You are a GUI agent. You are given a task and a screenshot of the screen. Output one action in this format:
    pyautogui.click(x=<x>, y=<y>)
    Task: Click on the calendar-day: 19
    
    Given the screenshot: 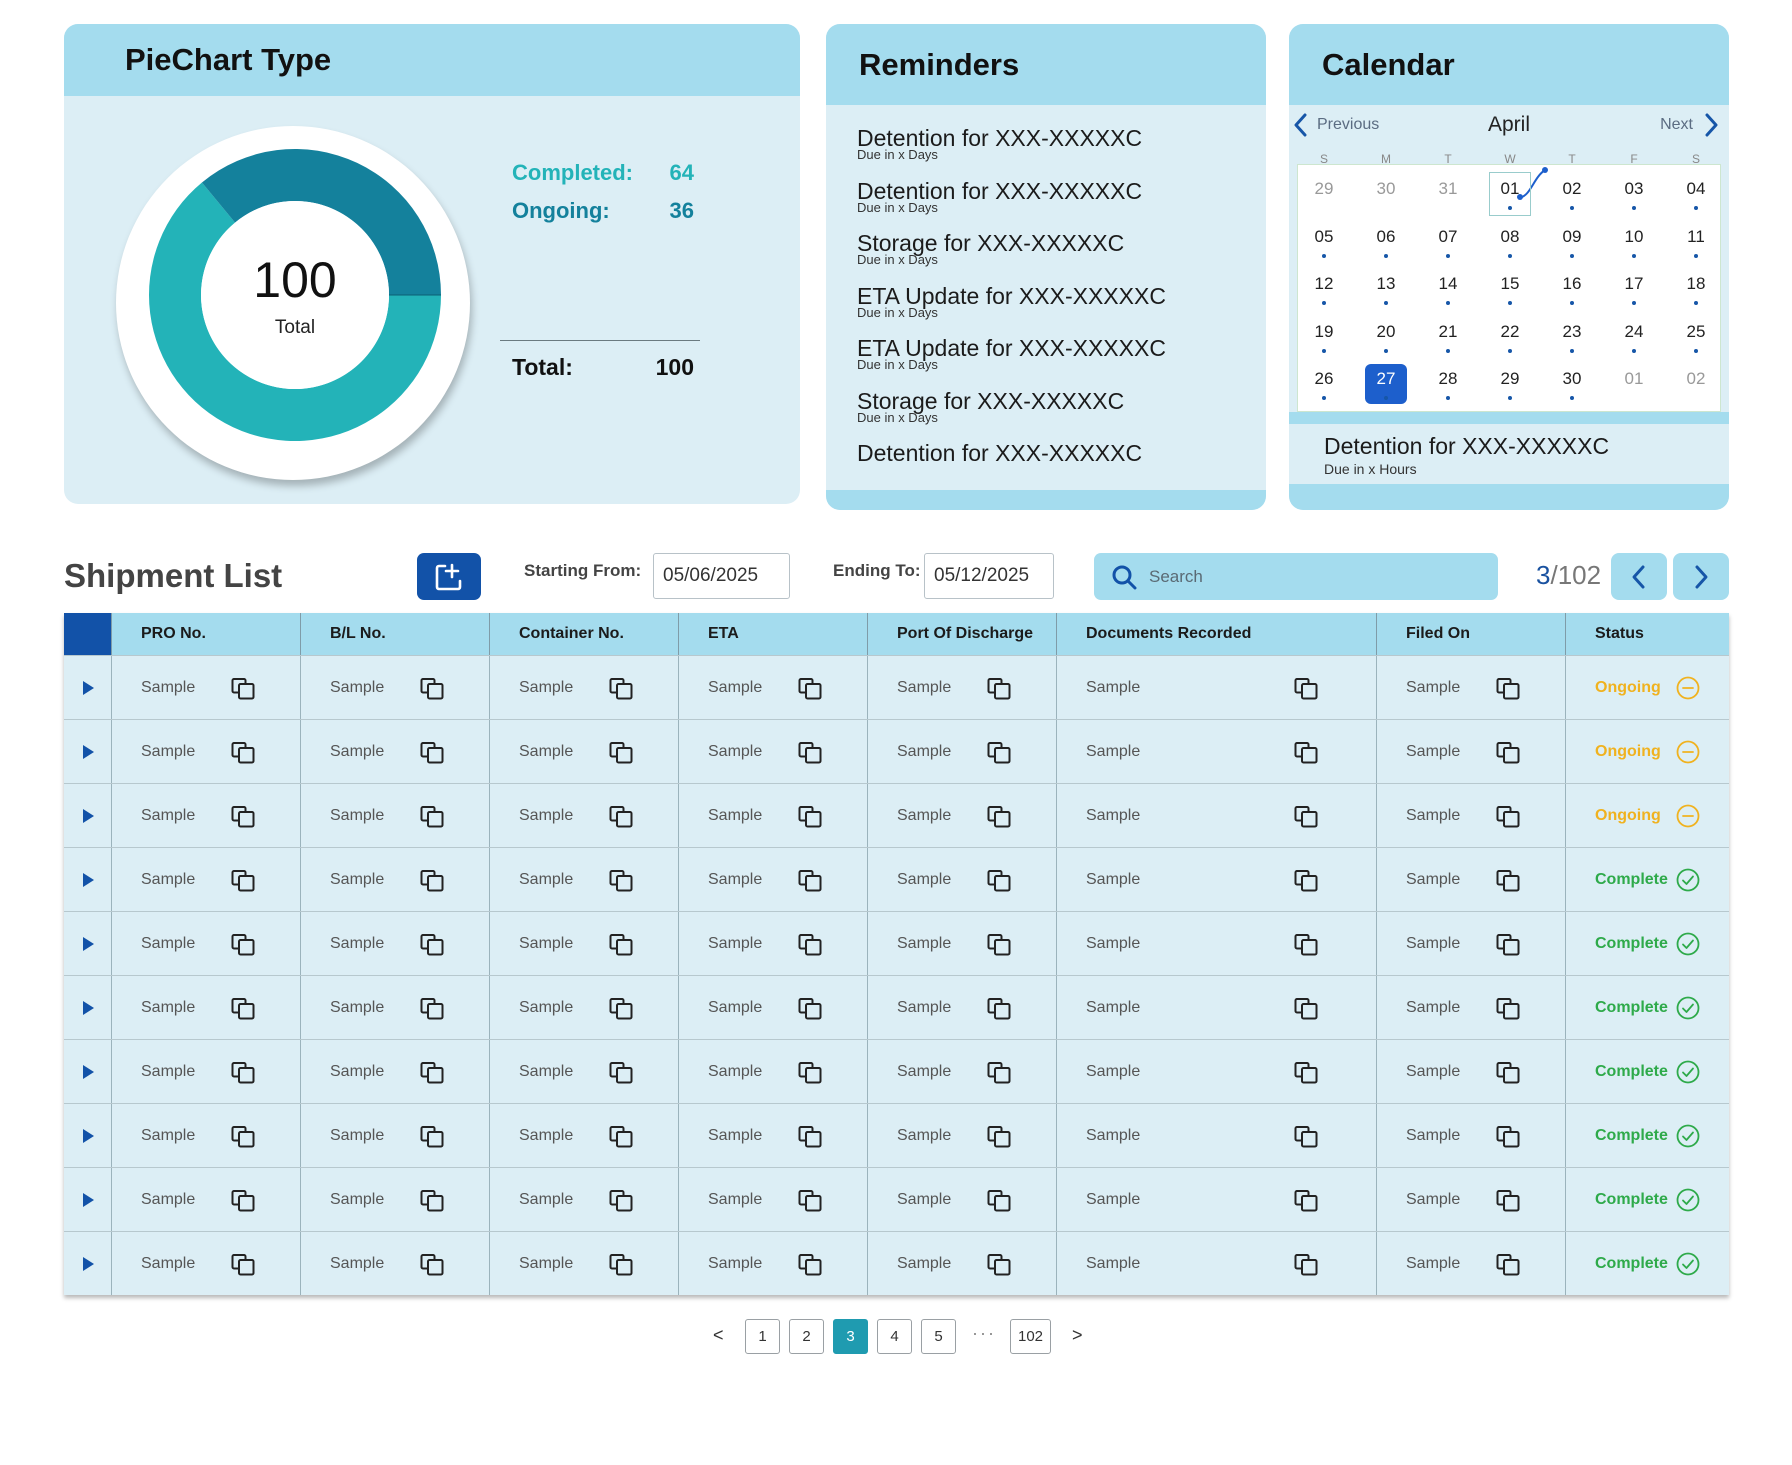 What is the action you would take?
    pyautogui.click(x=1324, y=337)
    